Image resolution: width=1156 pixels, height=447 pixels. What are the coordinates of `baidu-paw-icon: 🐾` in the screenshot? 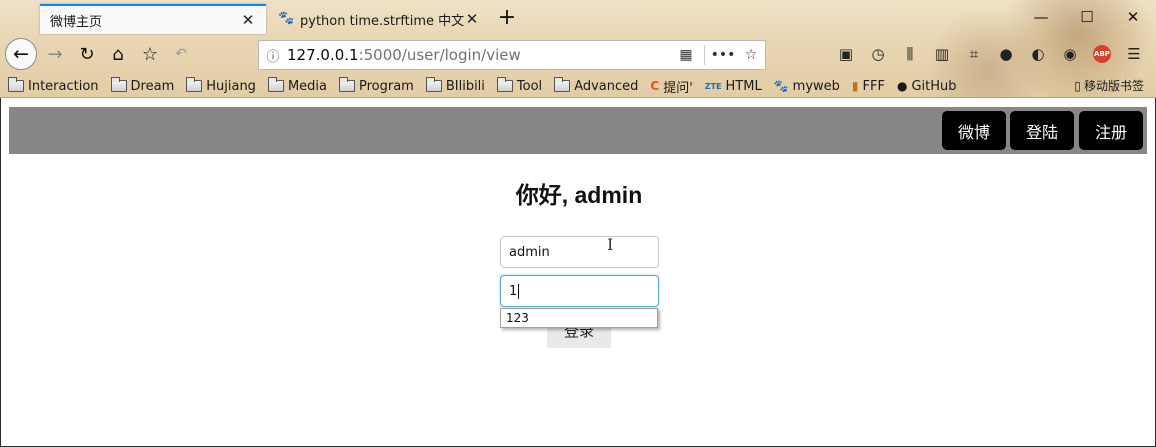 It's located at (286, 18).